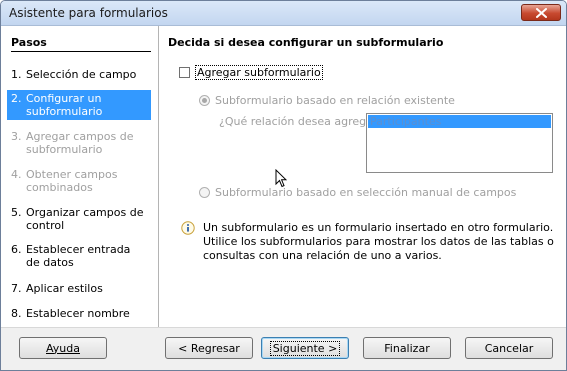  I want to click on list-item: Participantes, so click(459, 121).